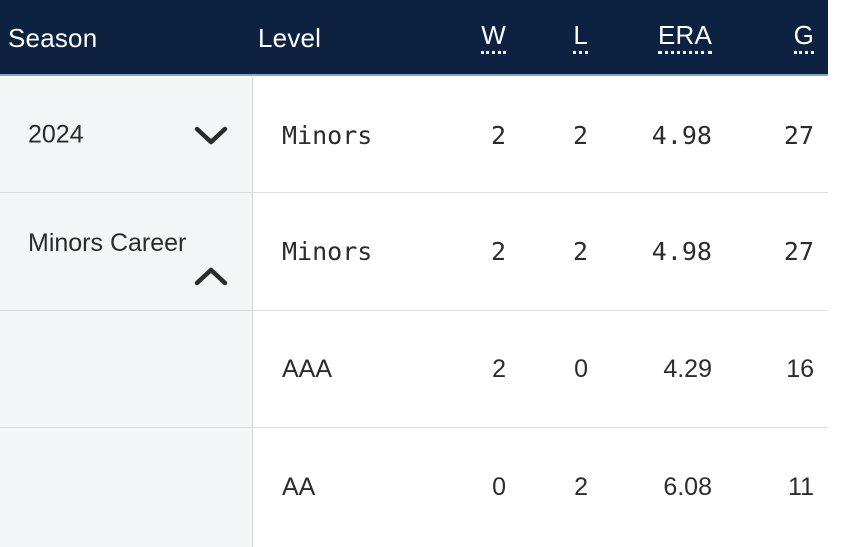 The image size is (850, 547). Describe the element at coordinates (211, 277) in the screenshot. I see `chevron-up-icon` at that location.